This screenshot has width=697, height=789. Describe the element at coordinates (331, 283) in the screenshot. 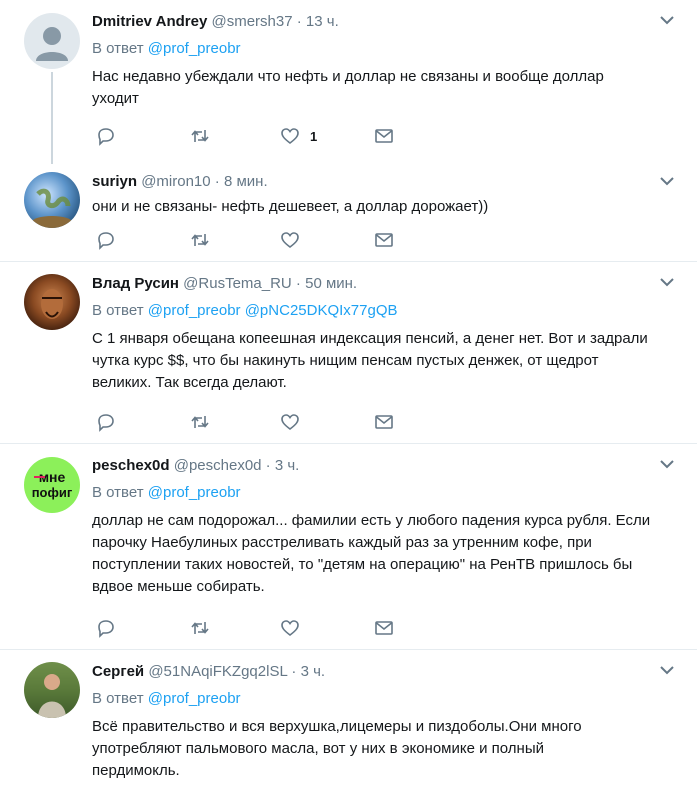

I see `timestamp: 50 мин.` at that location.